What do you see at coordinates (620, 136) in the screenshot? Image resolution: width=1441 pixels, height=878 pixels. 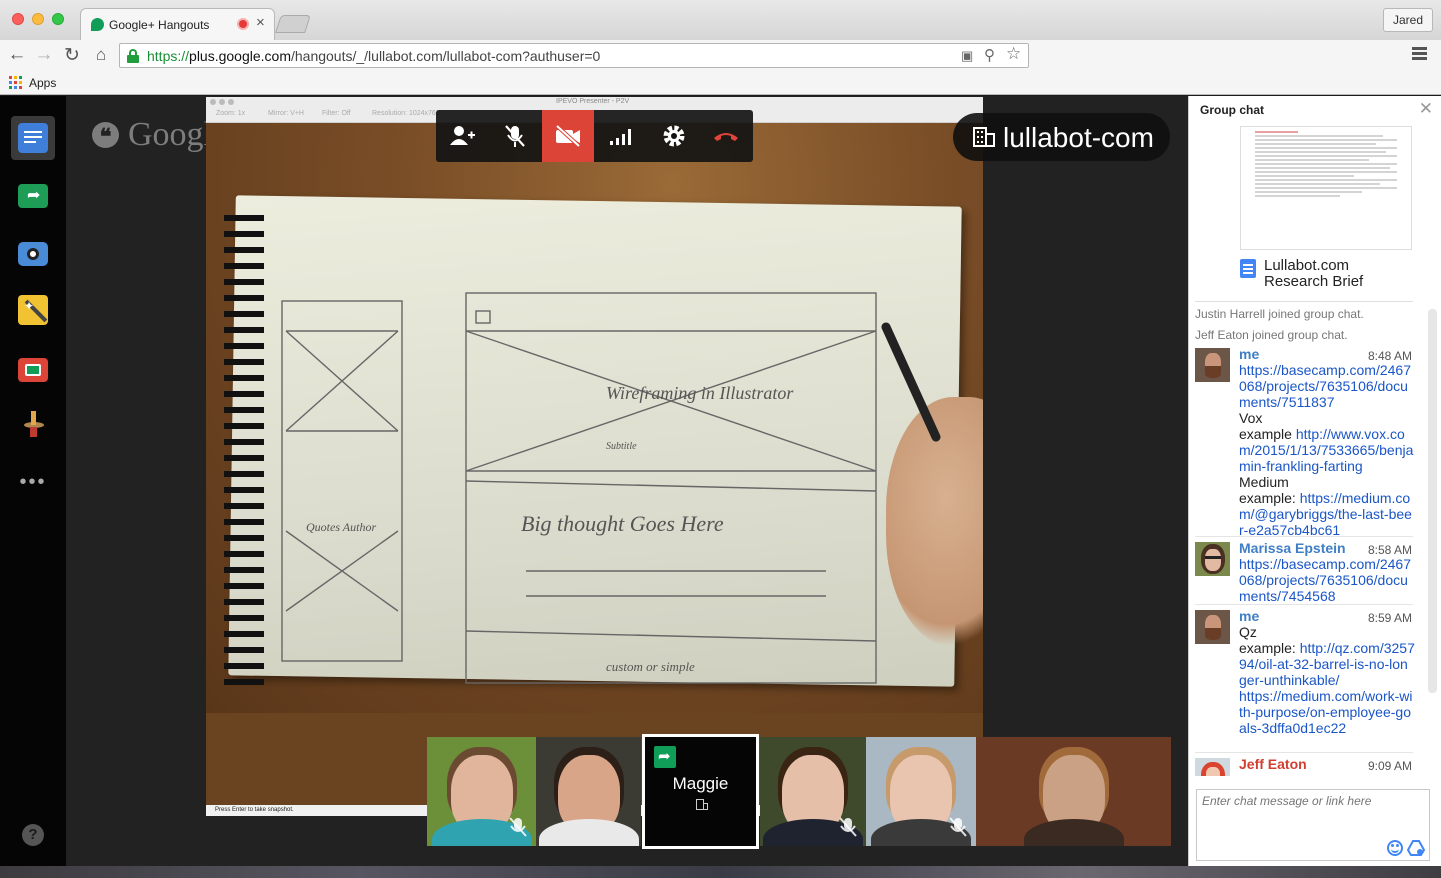 I see `bandwidth-button` at bounding box center [620, 136].